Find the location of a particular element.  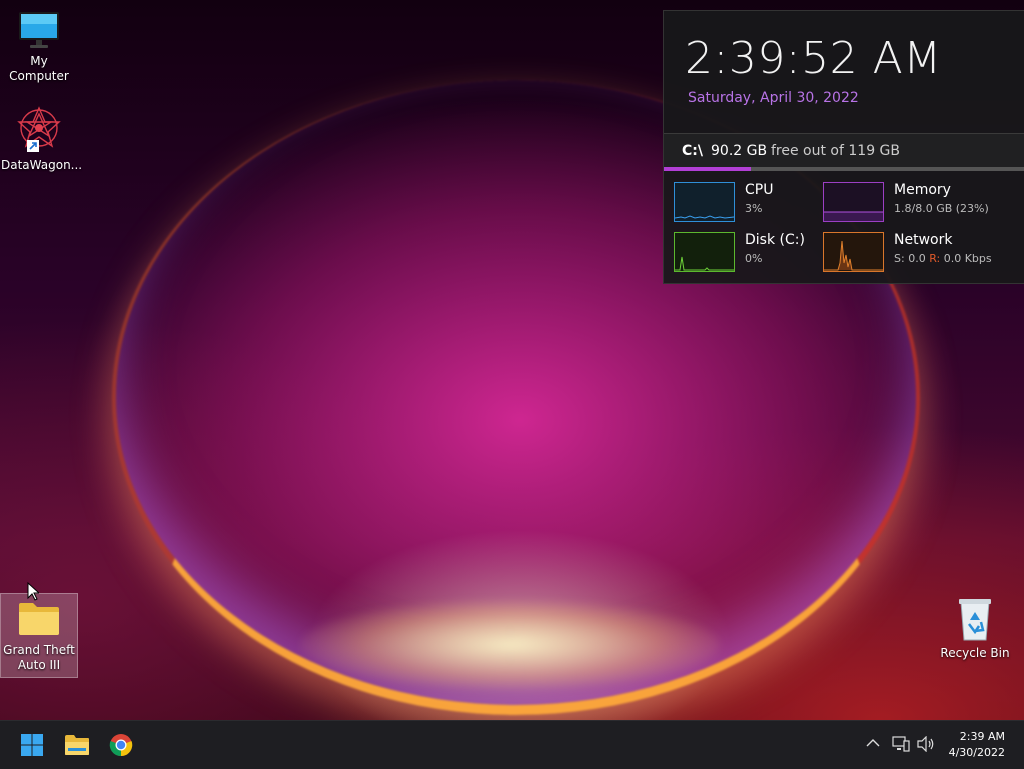

meter-name: Memory is located at coordinates (922, 190).